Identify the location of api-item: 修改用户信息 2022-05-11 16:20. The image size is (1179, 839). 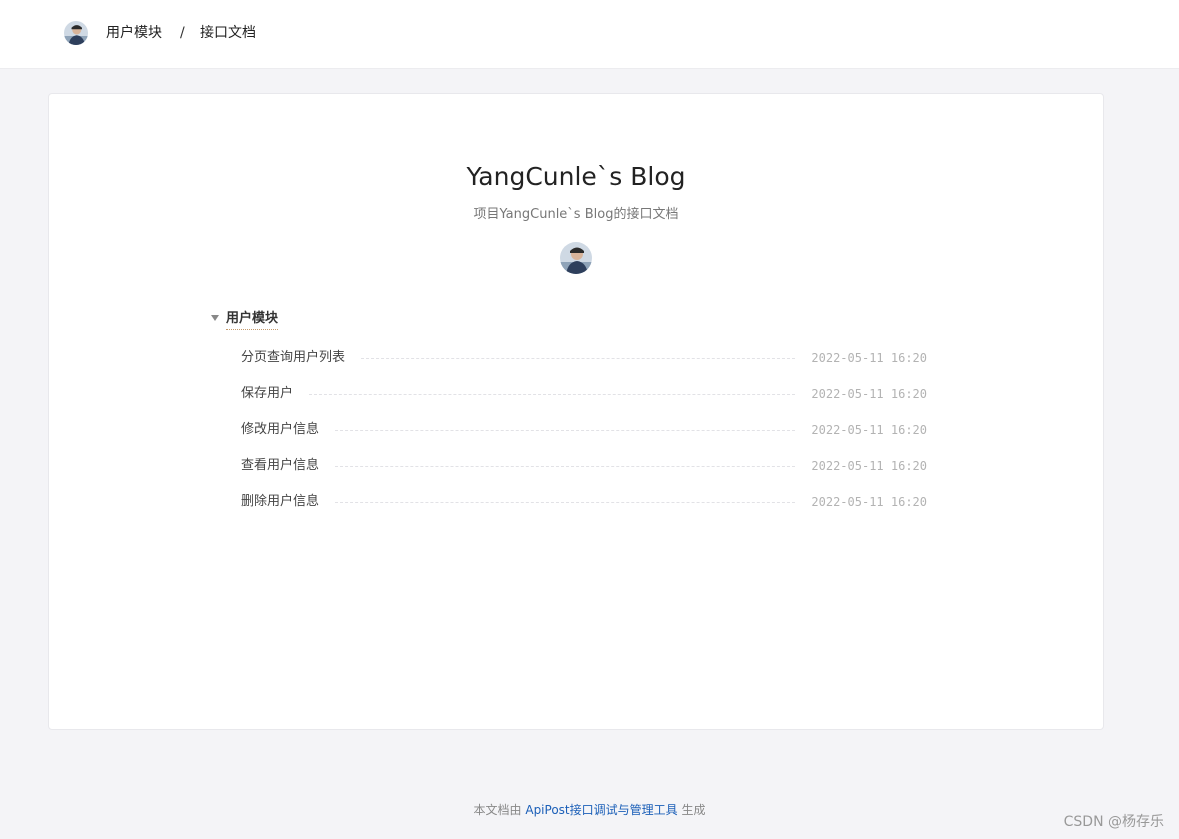
(584, 430).